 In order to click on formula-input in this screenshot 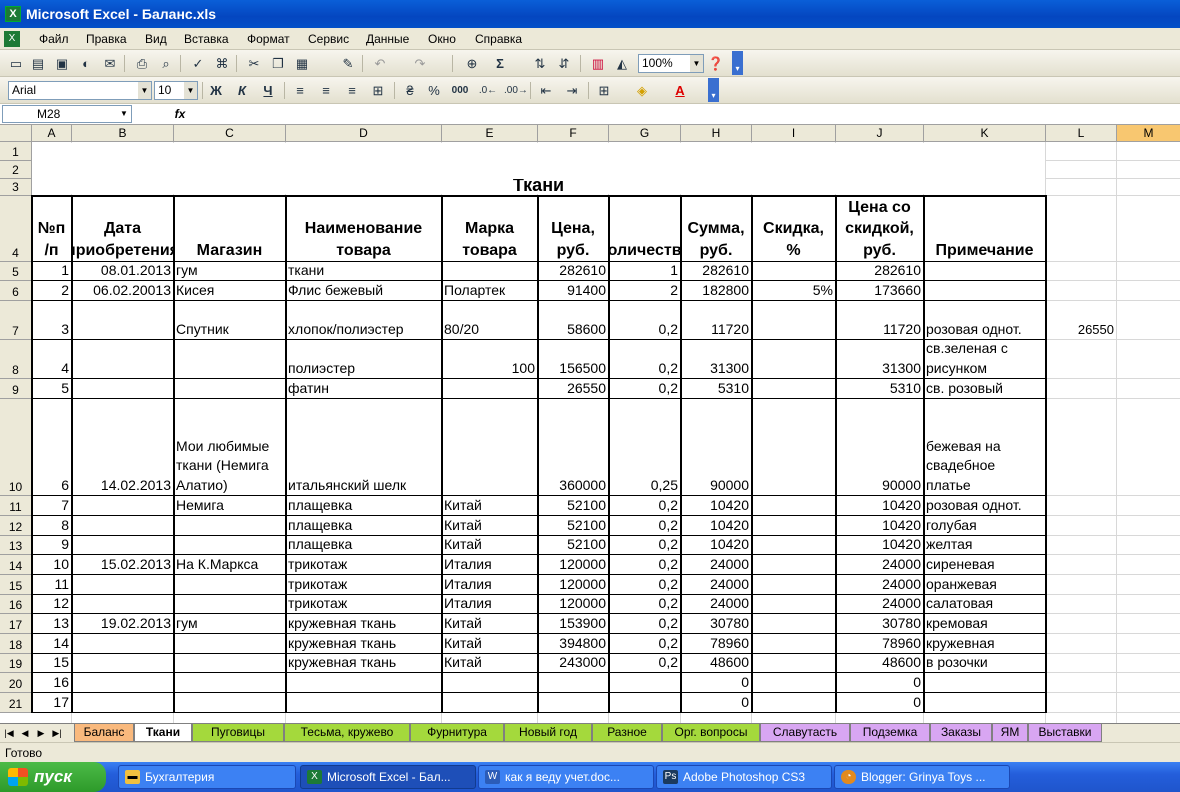, I will do `click(684, 114)`.